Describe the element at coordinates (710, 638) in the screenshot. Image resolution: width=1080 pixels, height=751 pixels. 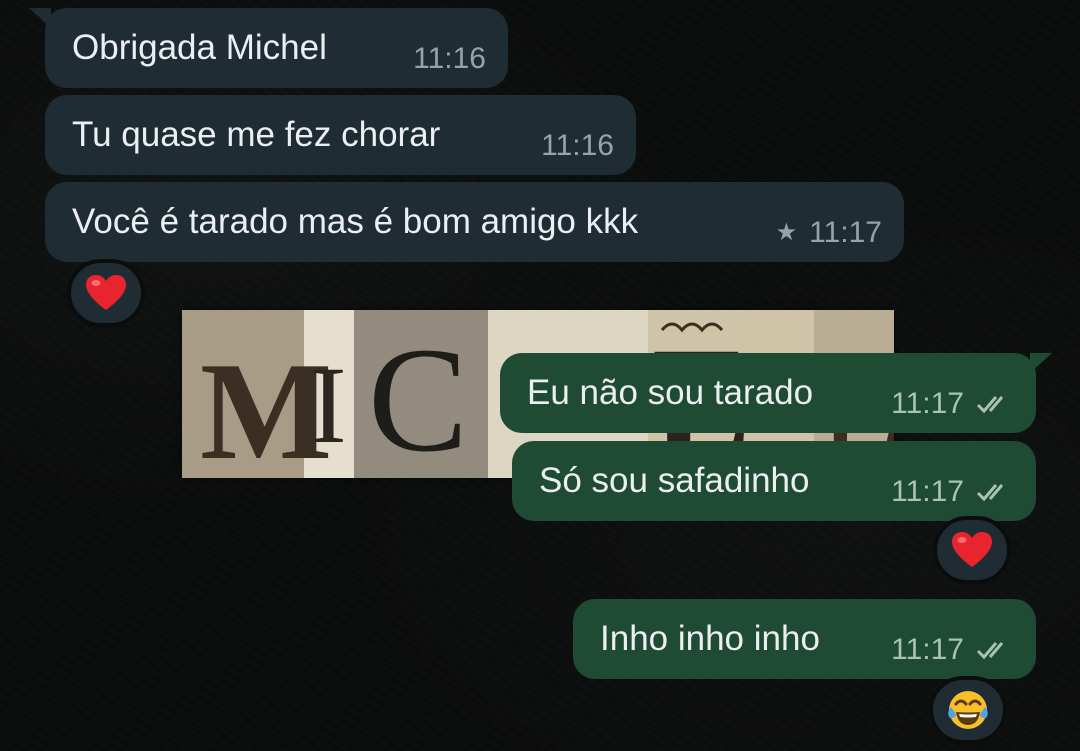
I see `message-text: Inho inho inho` at that location.